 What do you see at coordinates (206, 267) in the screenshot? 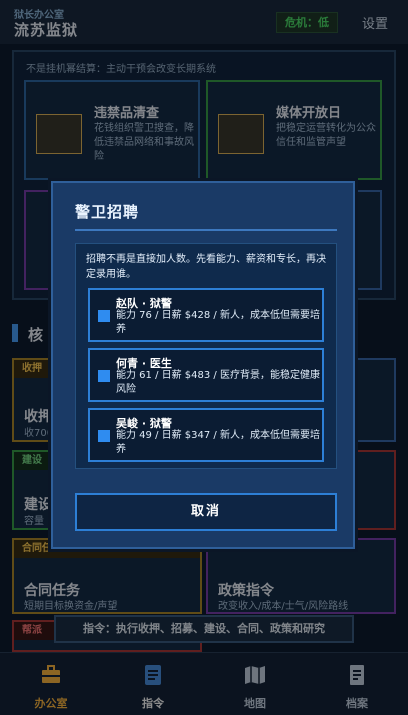
I see `recruit-intro: 招聘不再是直接加人数。先看能力、薪资和专长，再决定录用谁。` at bounding box center [206, 267].